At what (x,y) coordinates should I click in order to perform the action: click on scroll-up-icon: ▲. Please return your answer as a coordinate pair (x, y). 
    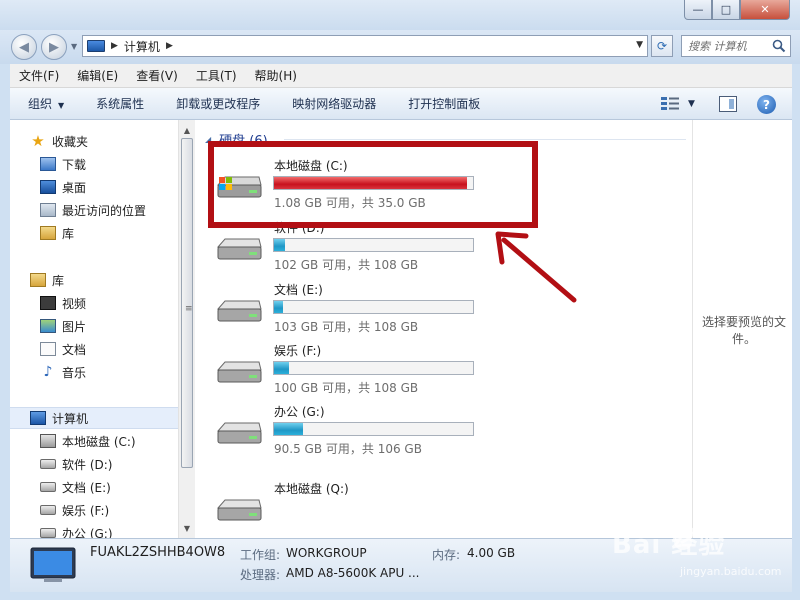
    Looking at the image, I should click on (187, 130).